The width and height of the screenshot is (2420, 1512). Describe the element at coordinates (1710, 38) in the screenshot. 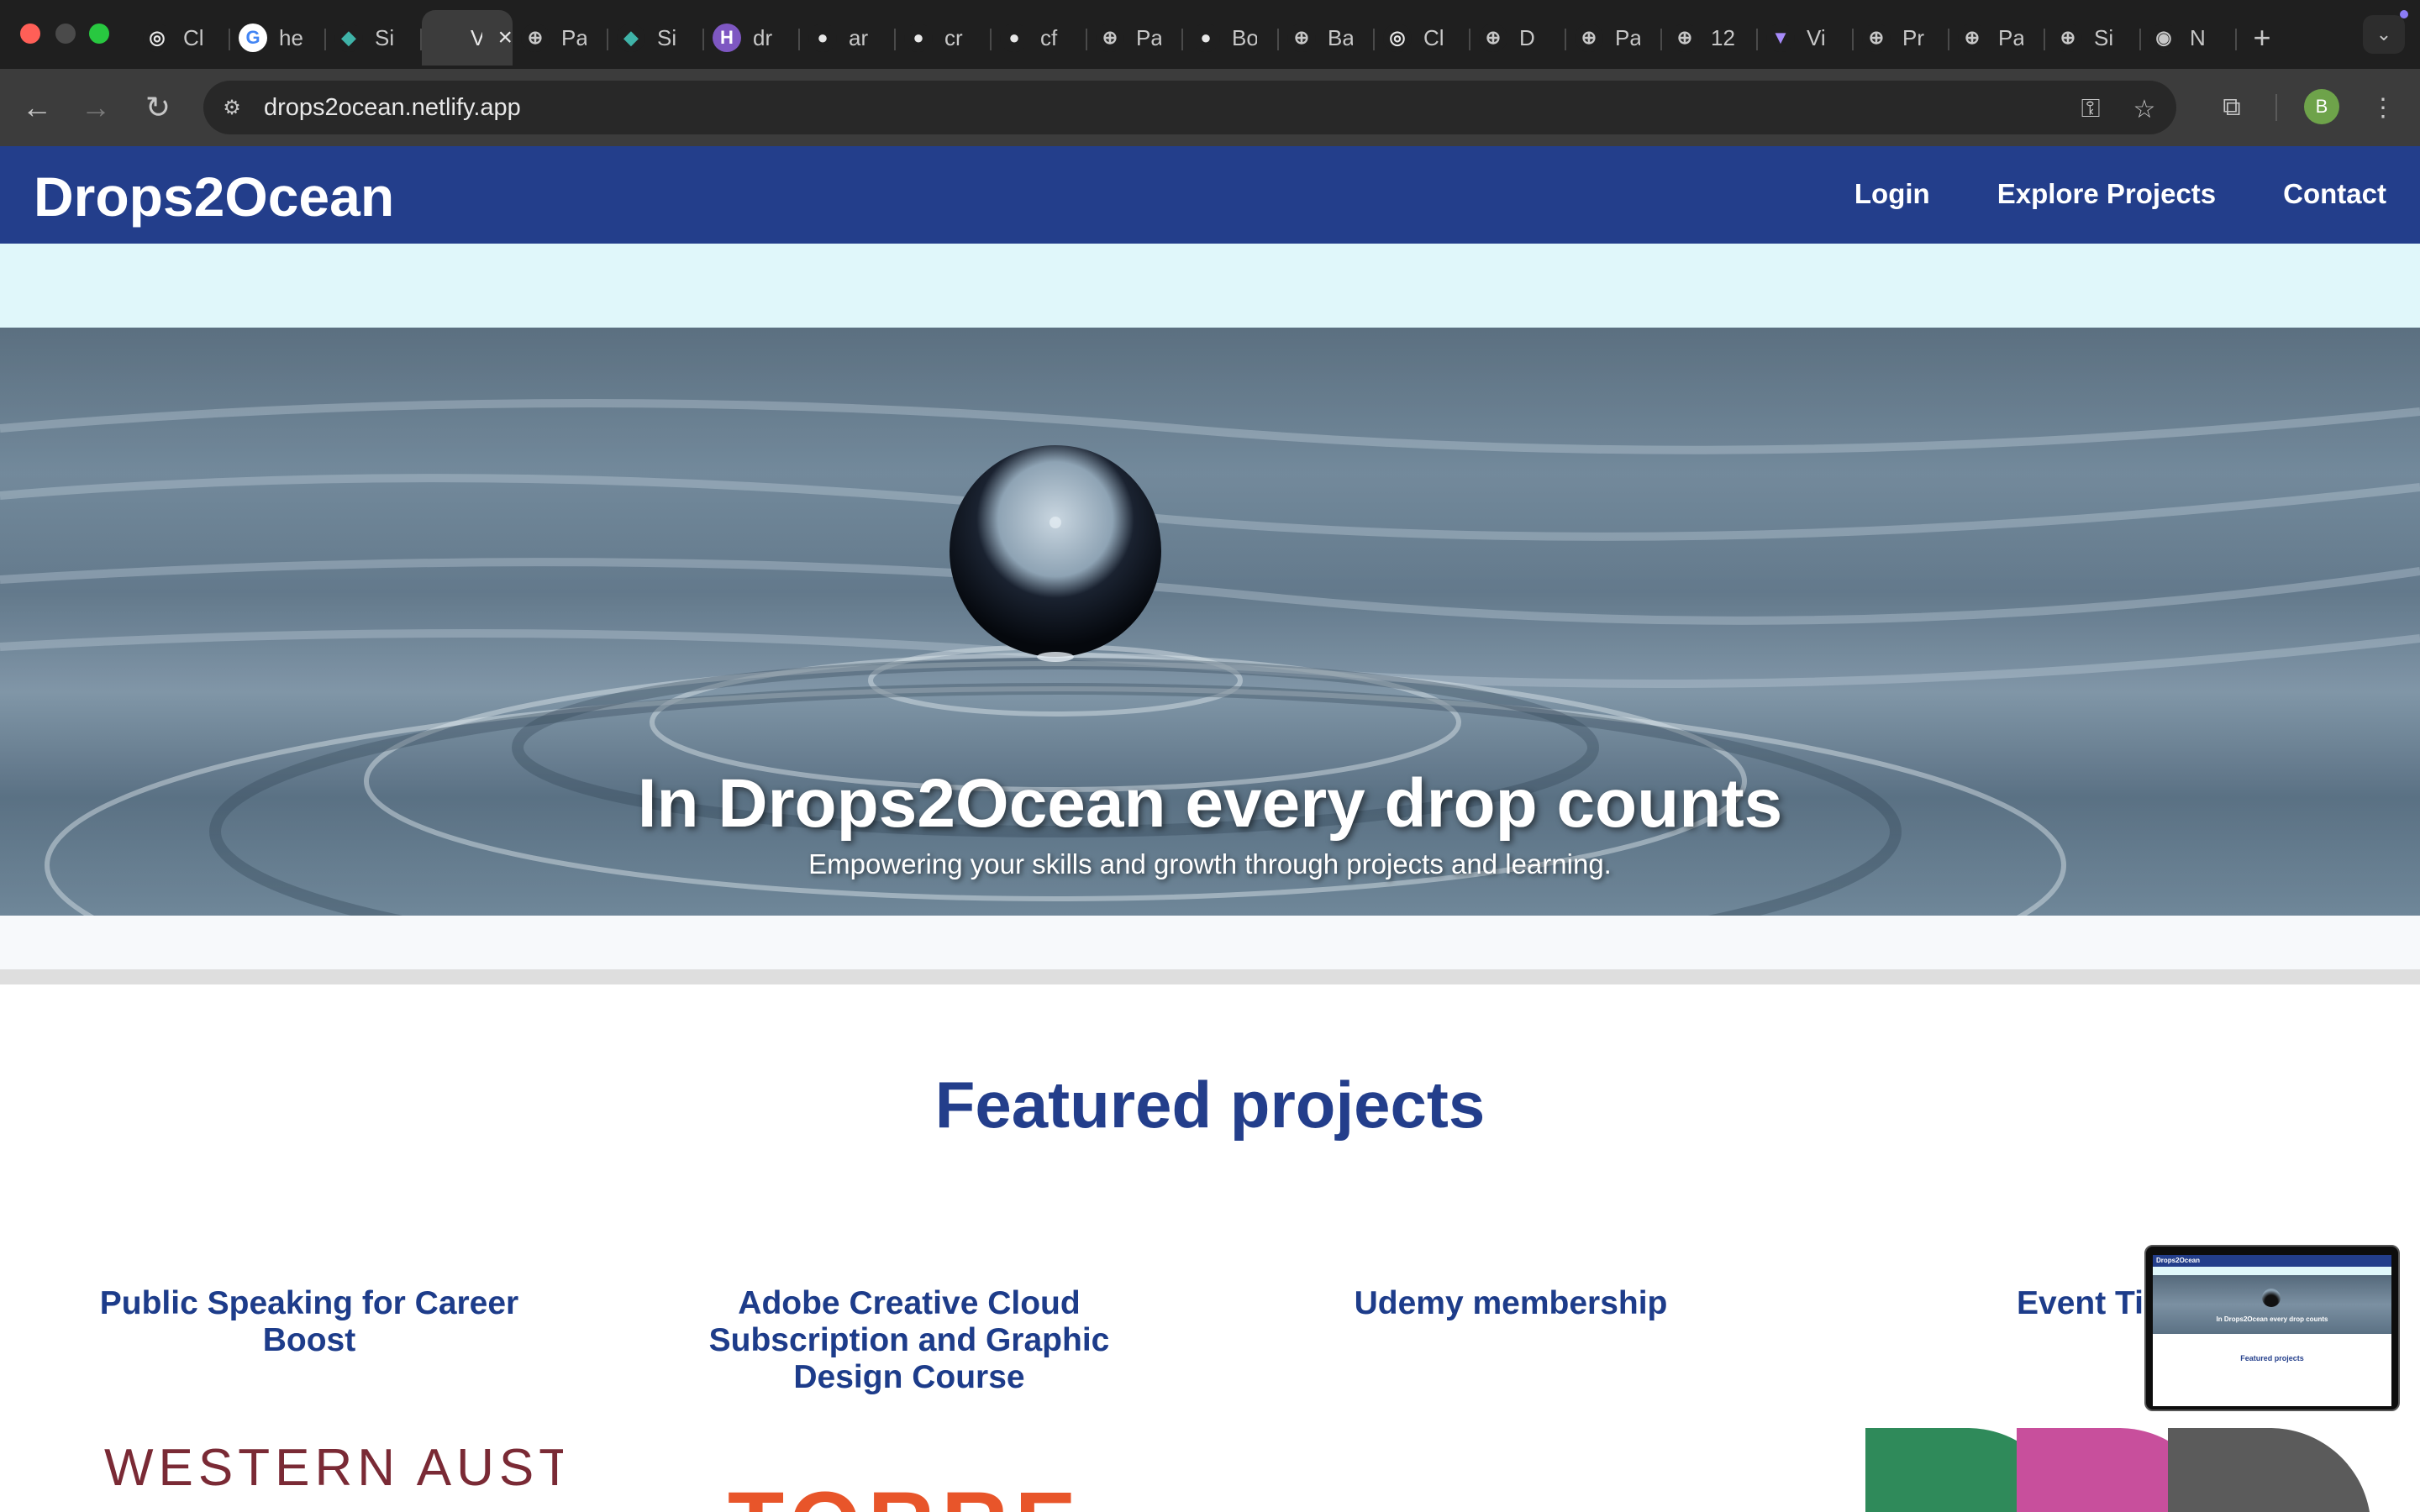

I see `browser-tab: ⊕ 12` at that location.